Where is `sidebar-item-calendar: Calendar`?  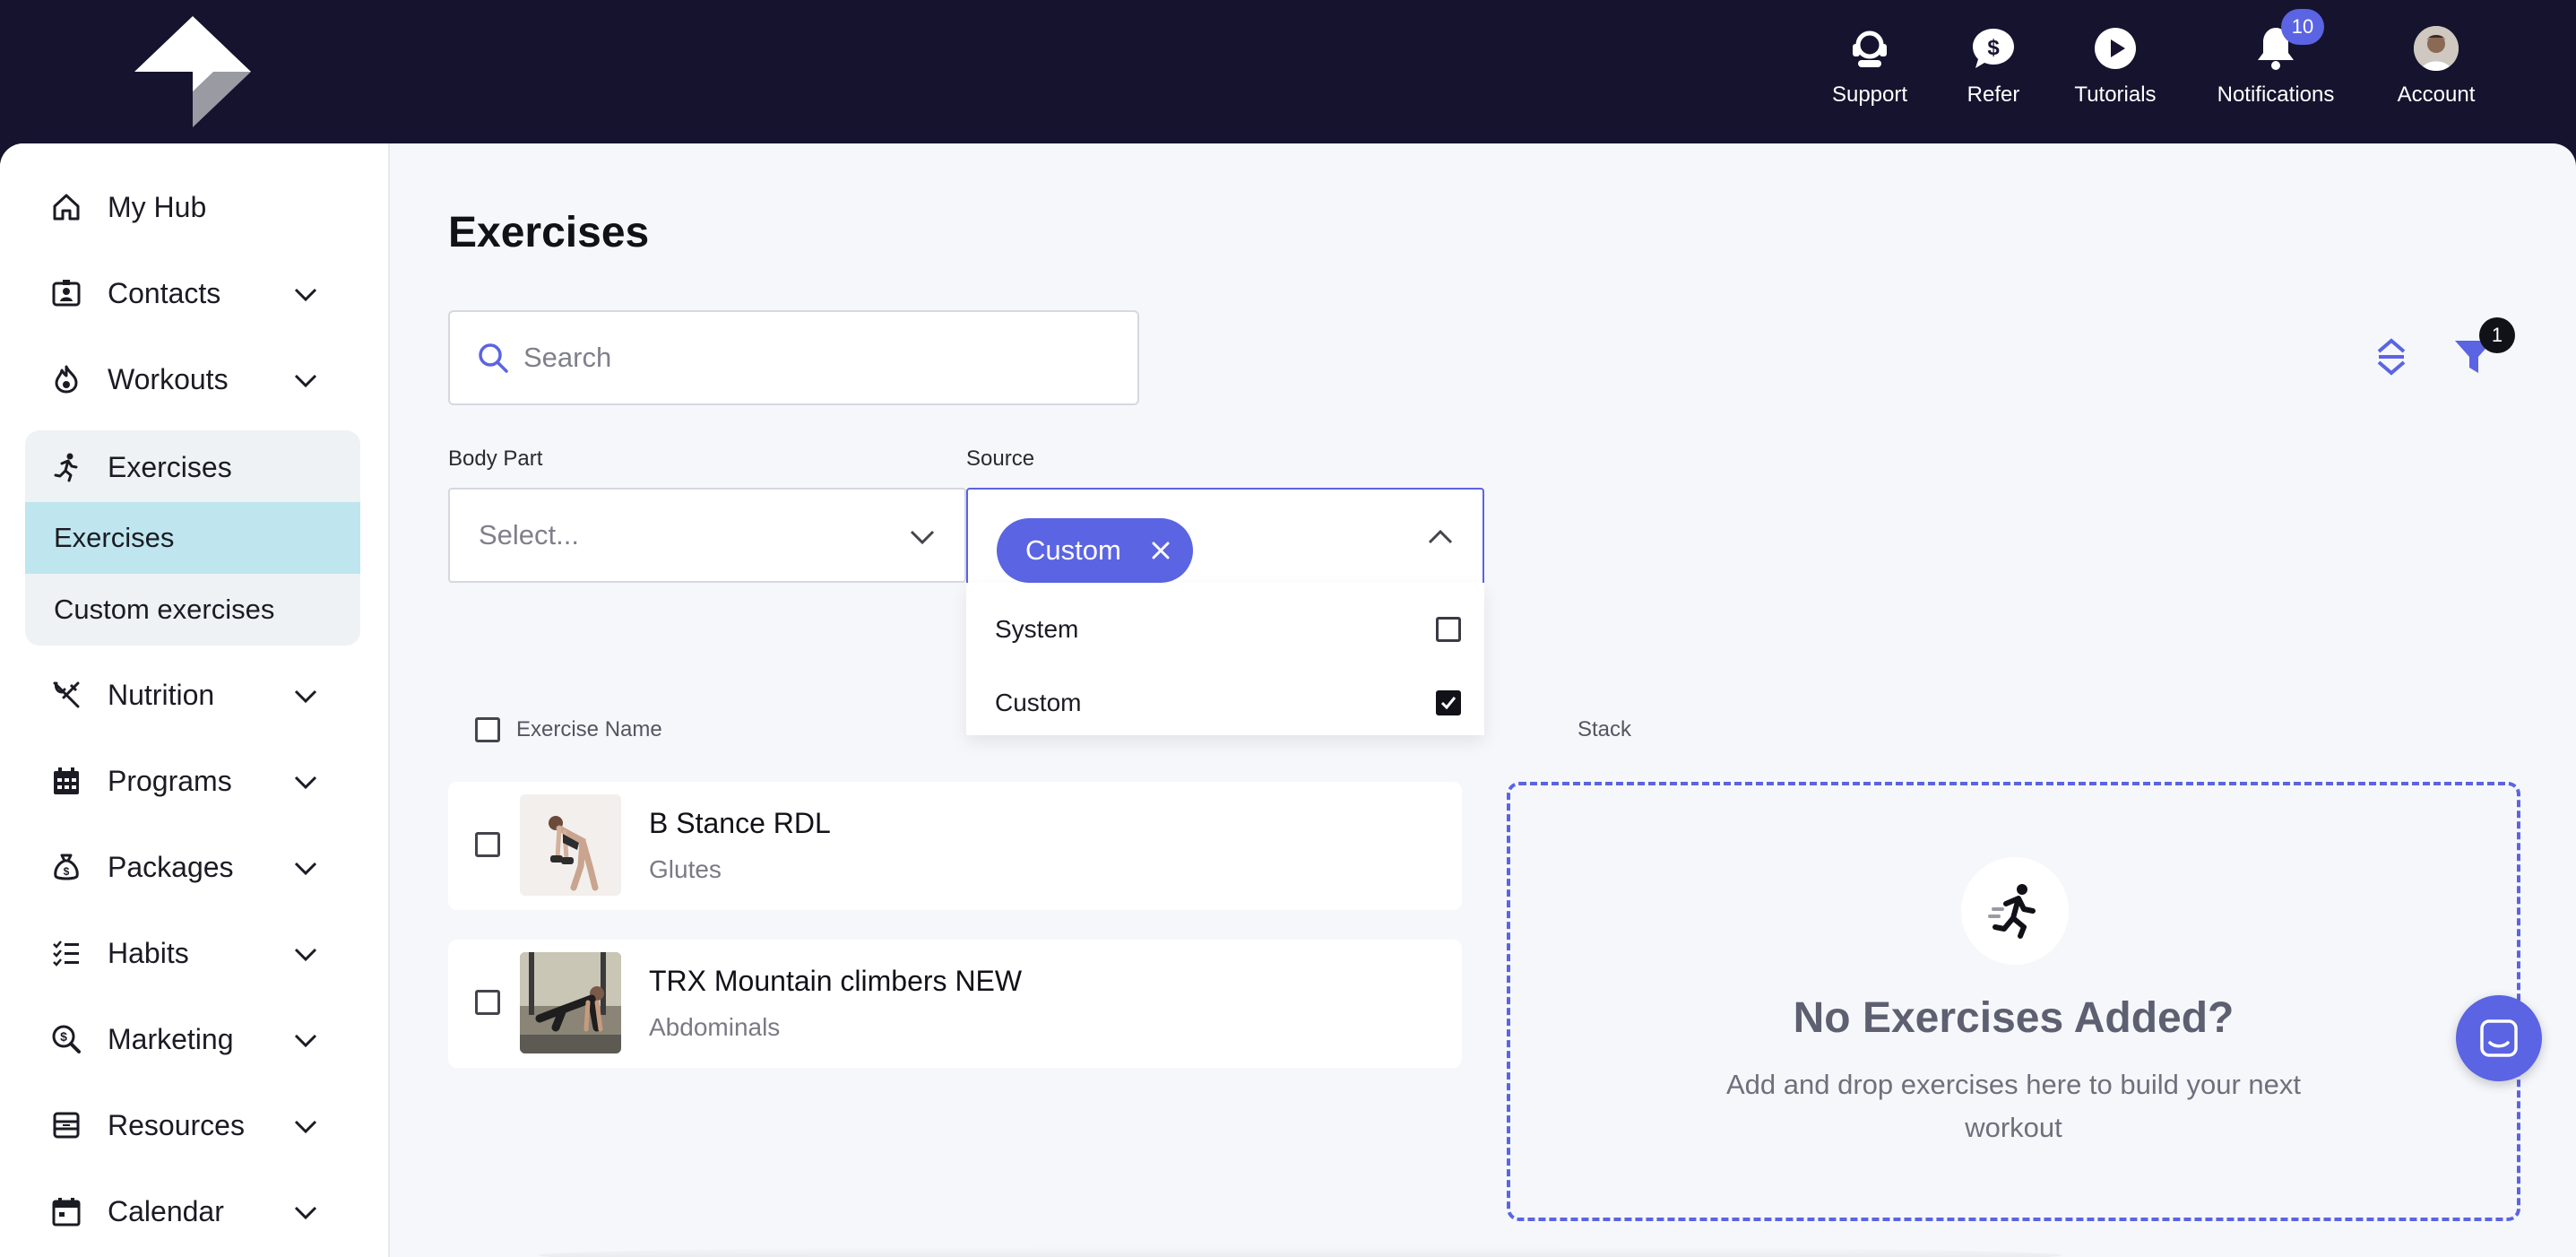
sidebar-item-calendar: Calendar is located at coordinates (207, 1211).